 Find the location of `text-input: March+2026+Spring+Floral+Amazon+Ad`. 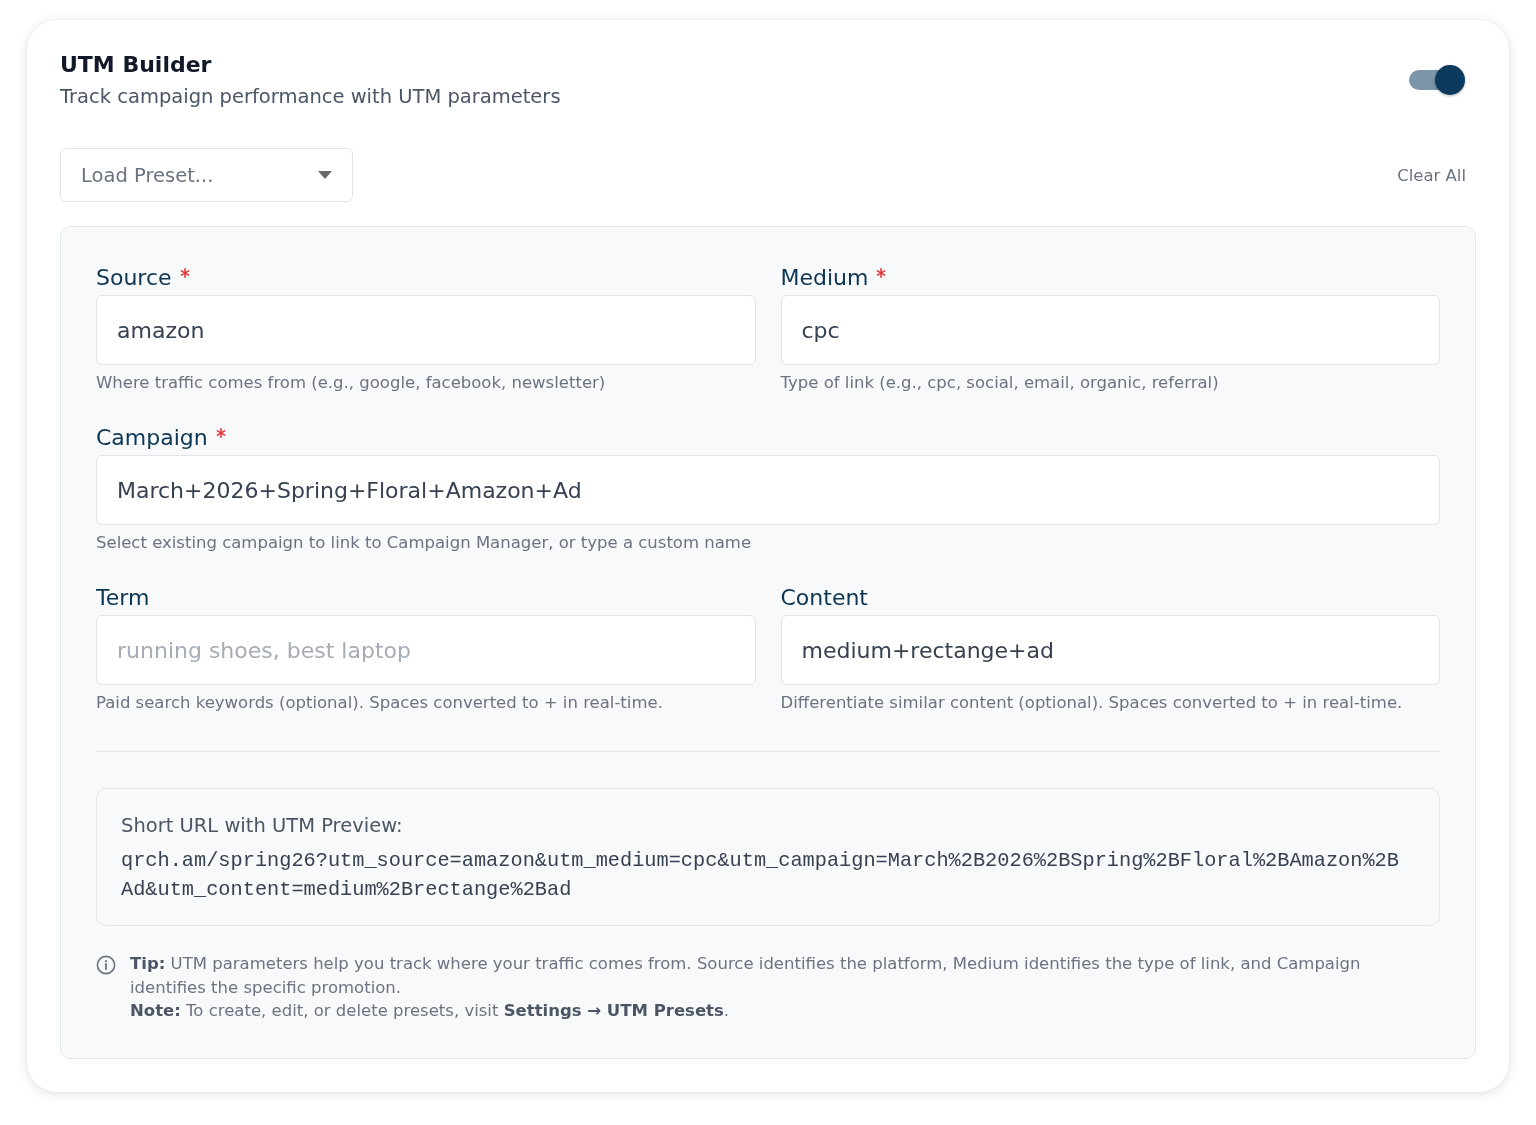

text-input: March+2026+Spring+Floral+Amazon+Ad is located at coordinates (768, 490).